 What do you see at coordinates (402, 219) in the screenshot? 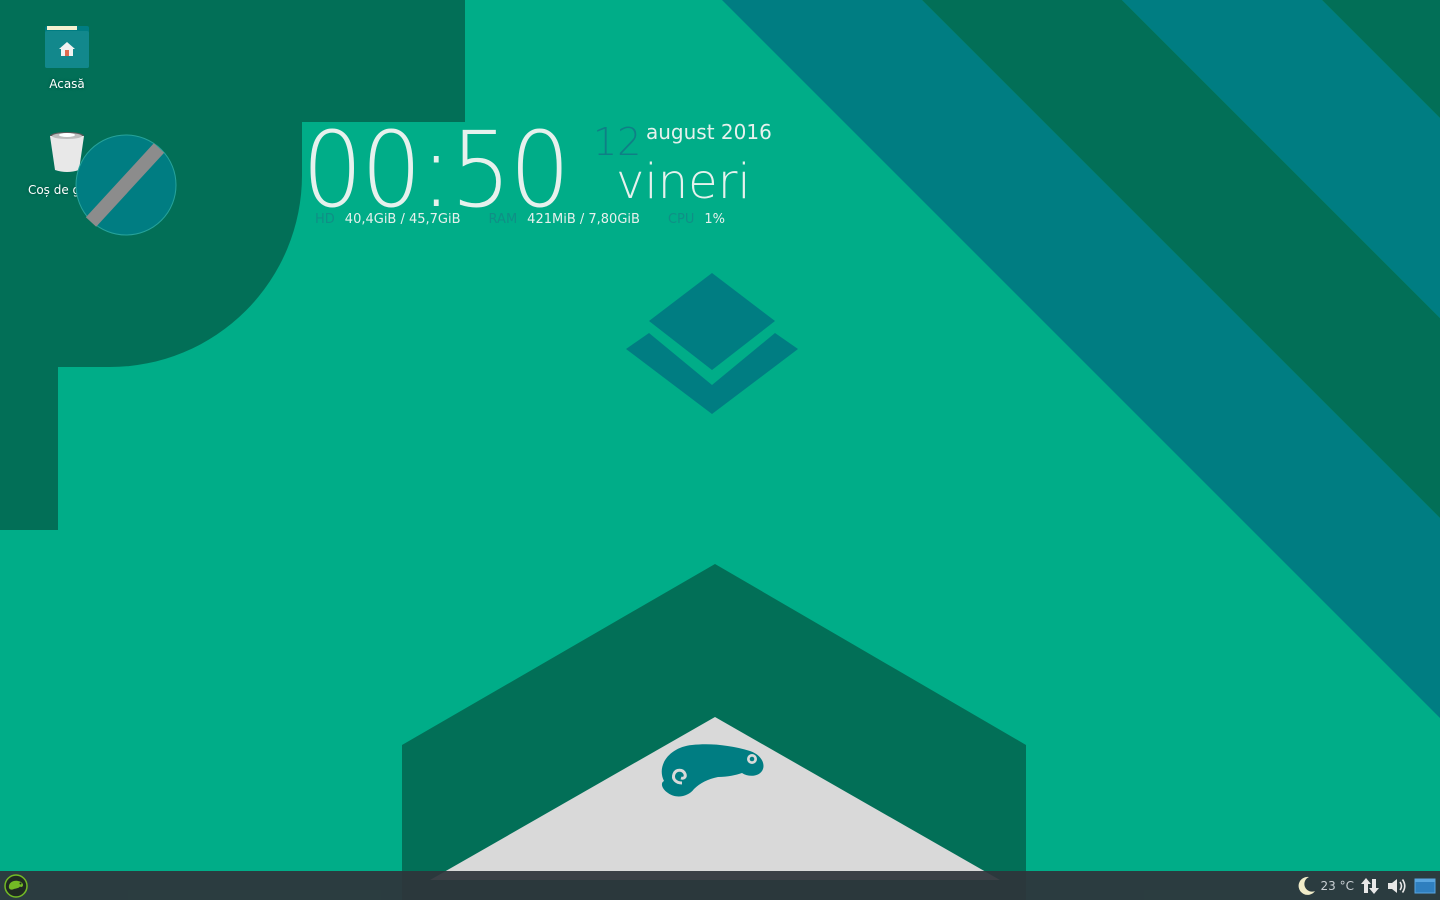
I see `hd-value: 40,4GiB / 45,7GiB` at bounding box center [402, 219].